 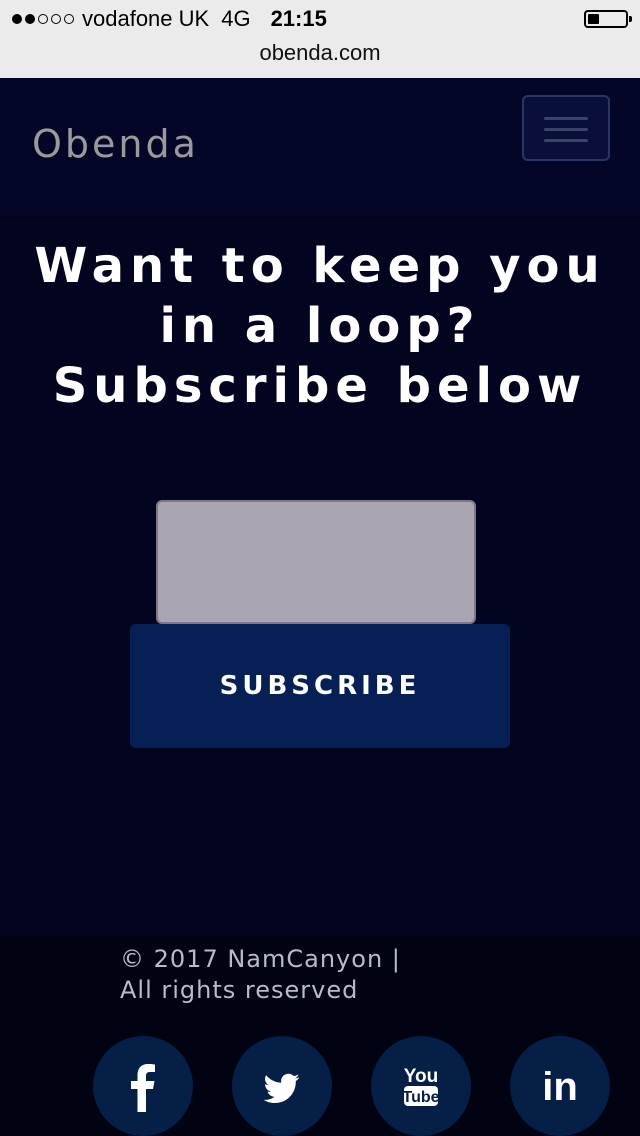 I want to click on email-input, so click(x=316, y=562).